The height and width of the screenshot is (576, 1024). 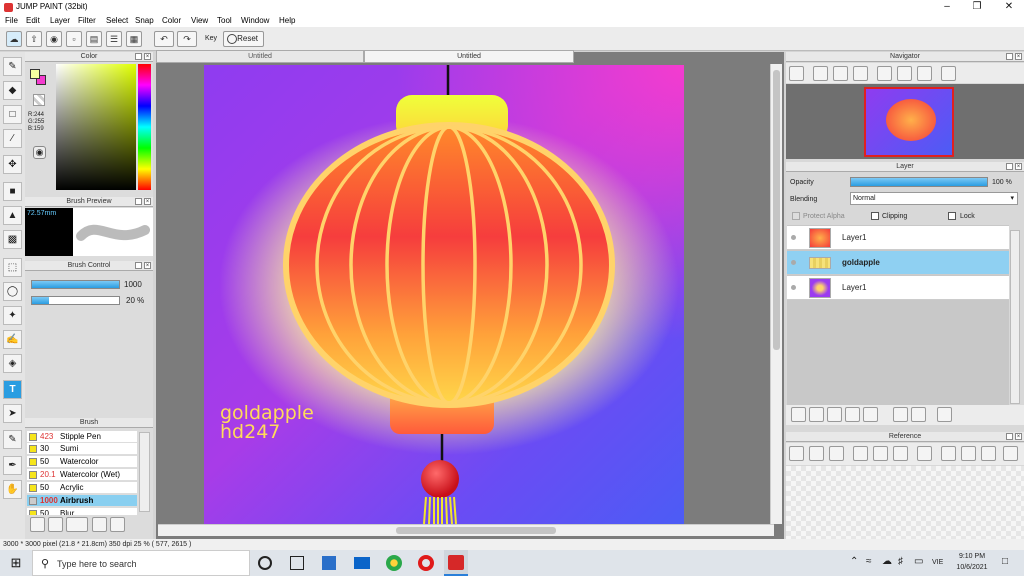 What do you see at coordinates (852, 414) in the screenshot?
I see `new-halftone-layer-icon` at bounding box center [852, 414].